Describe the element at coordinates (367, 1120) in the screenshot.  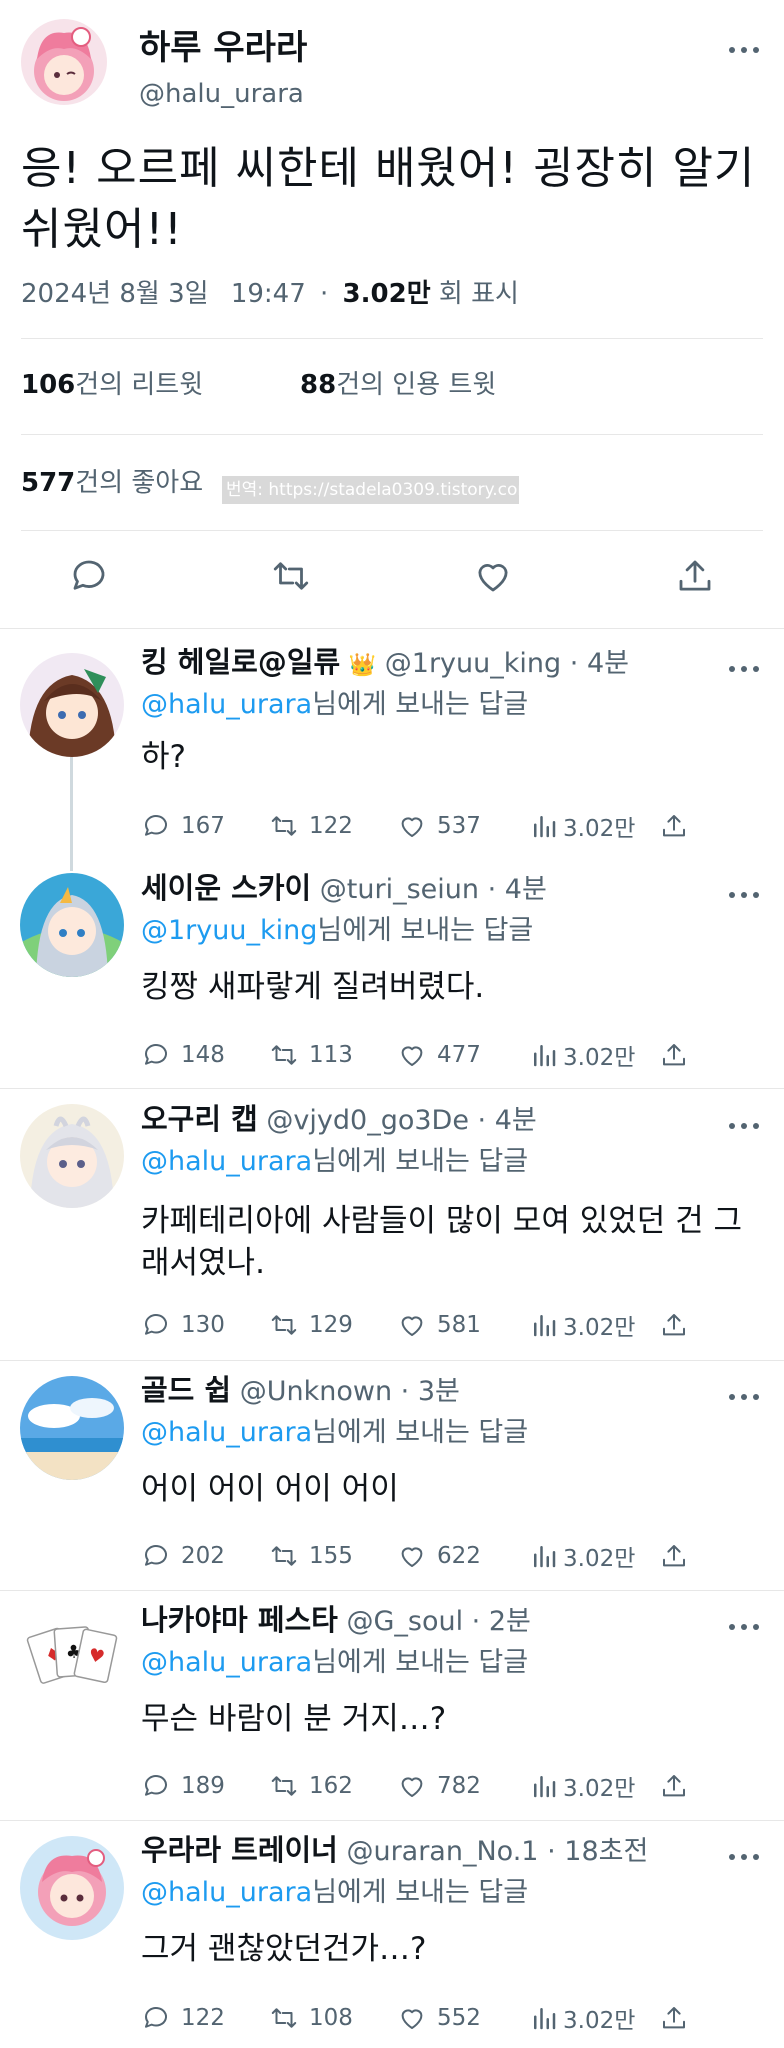
I see `reply-author-handle: @vjyd0_go3De` at that location.